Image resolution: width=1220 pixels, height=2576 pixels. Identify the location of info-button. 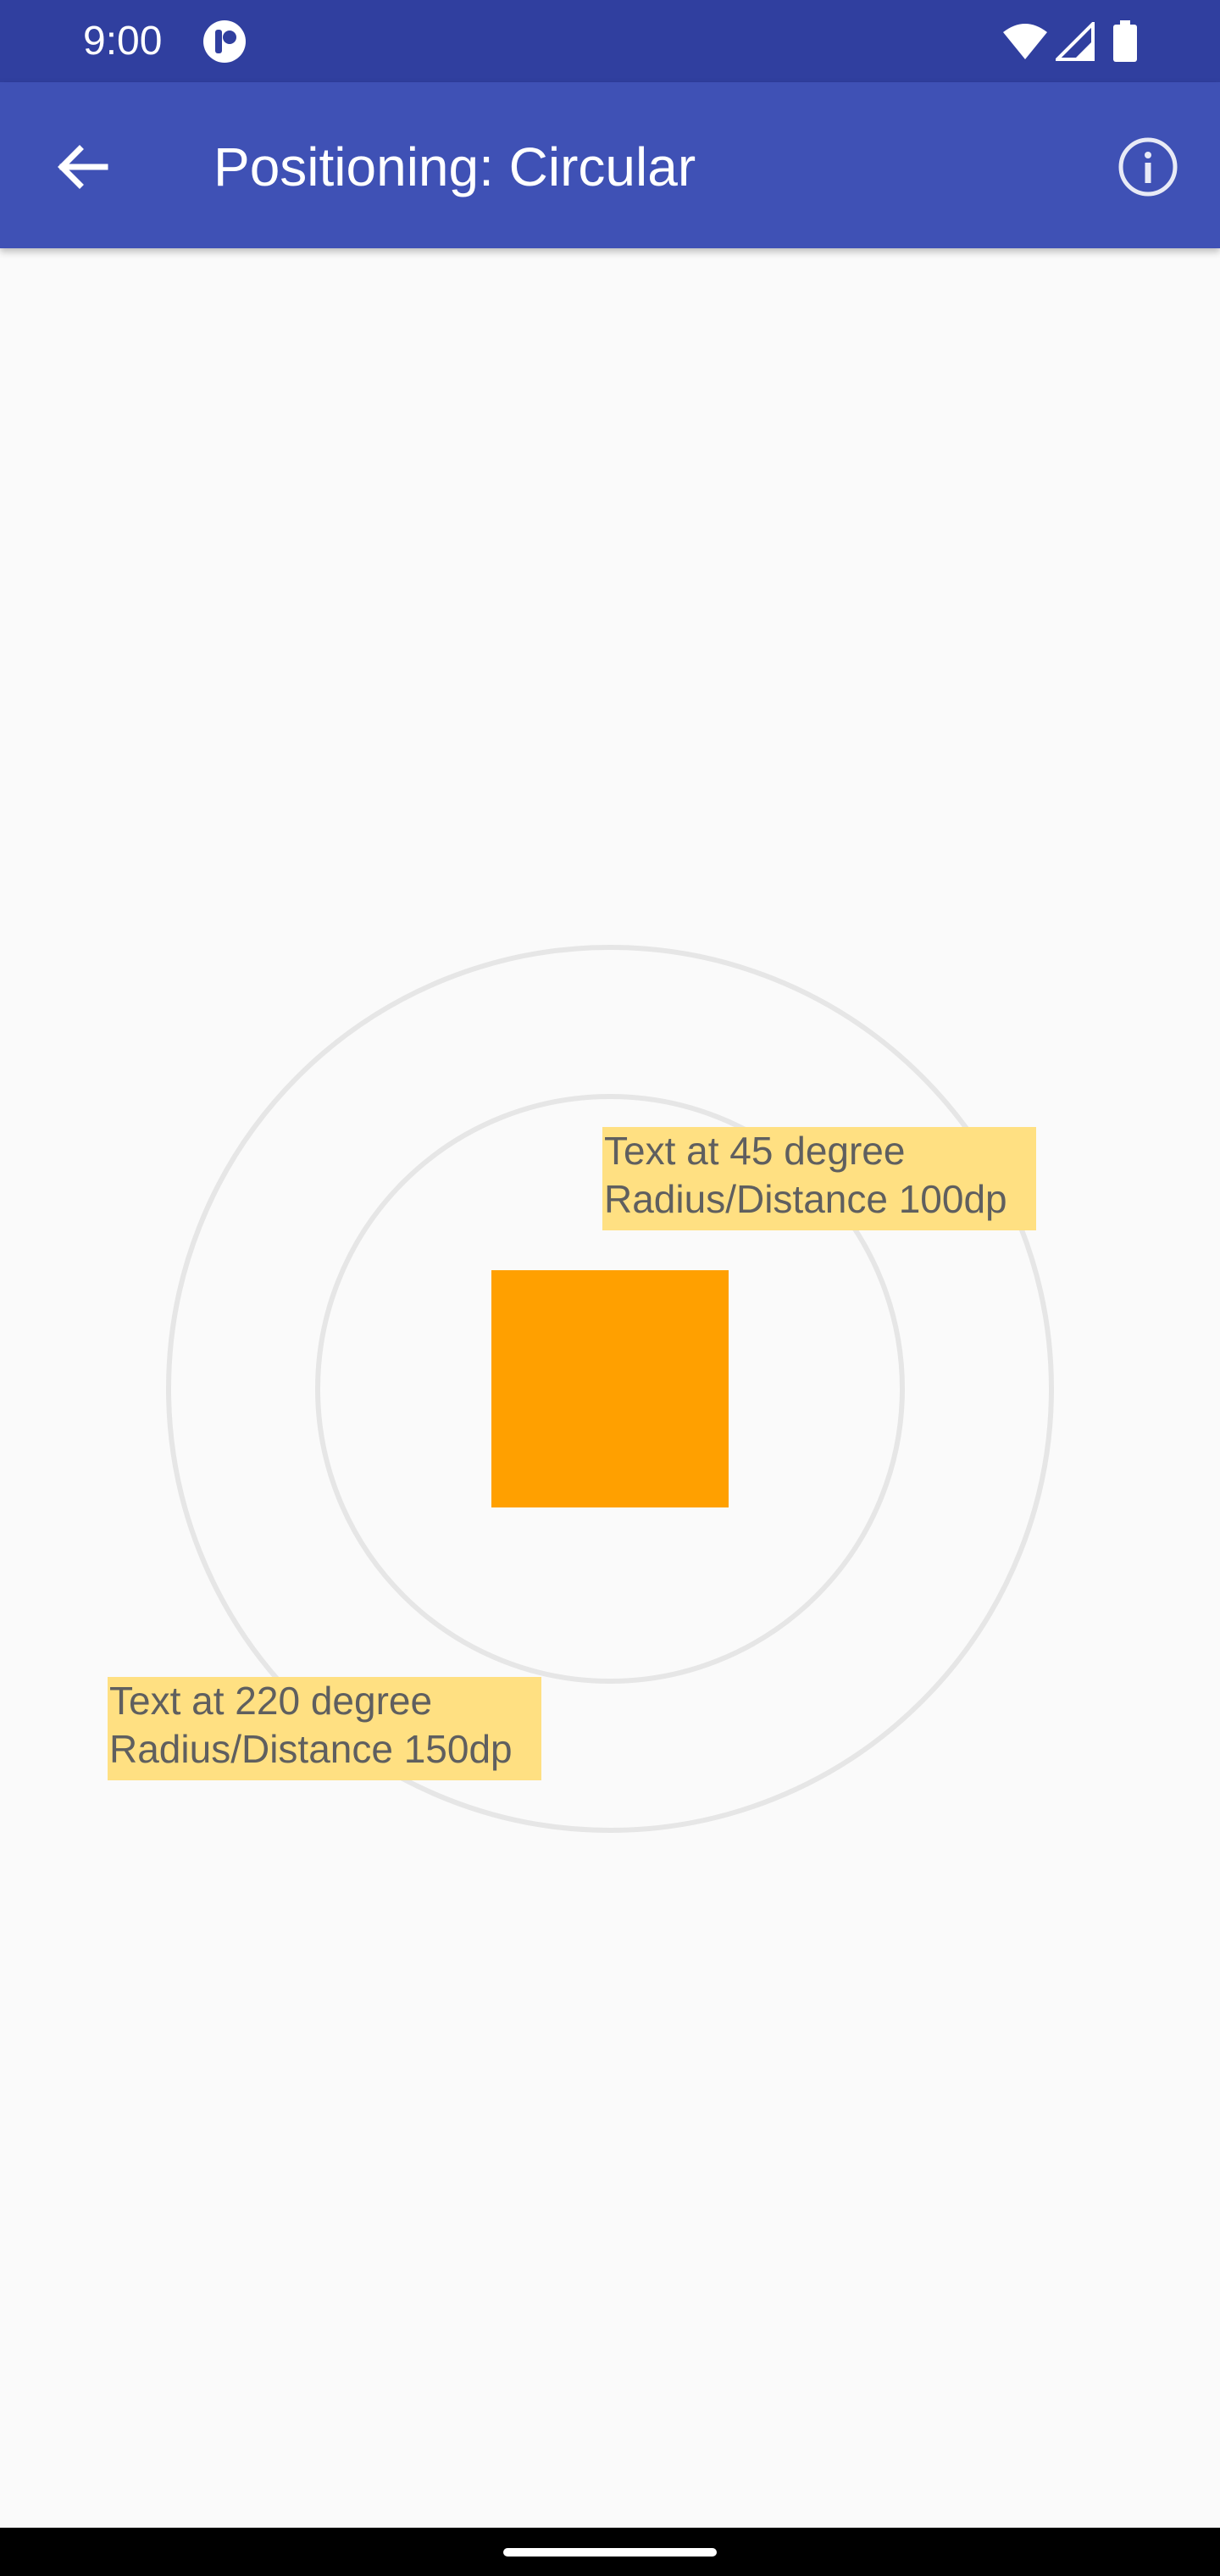
(1148, 167).